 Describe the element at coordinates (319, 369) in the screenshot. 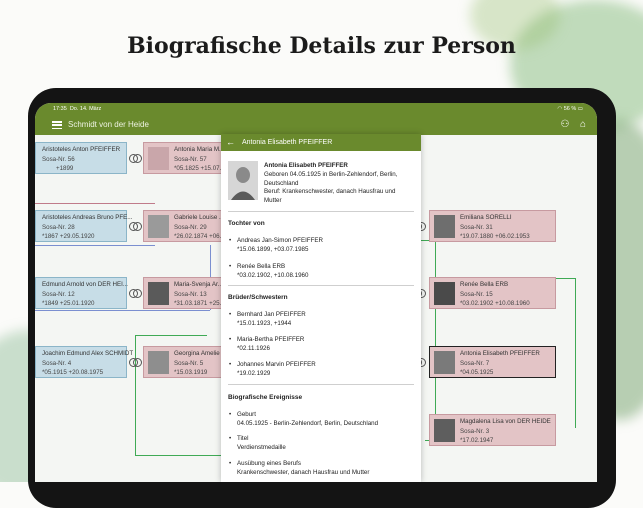

I see `sibling-item: • Johannes Marvin PFEIFFER *19.02.1929` at that location.